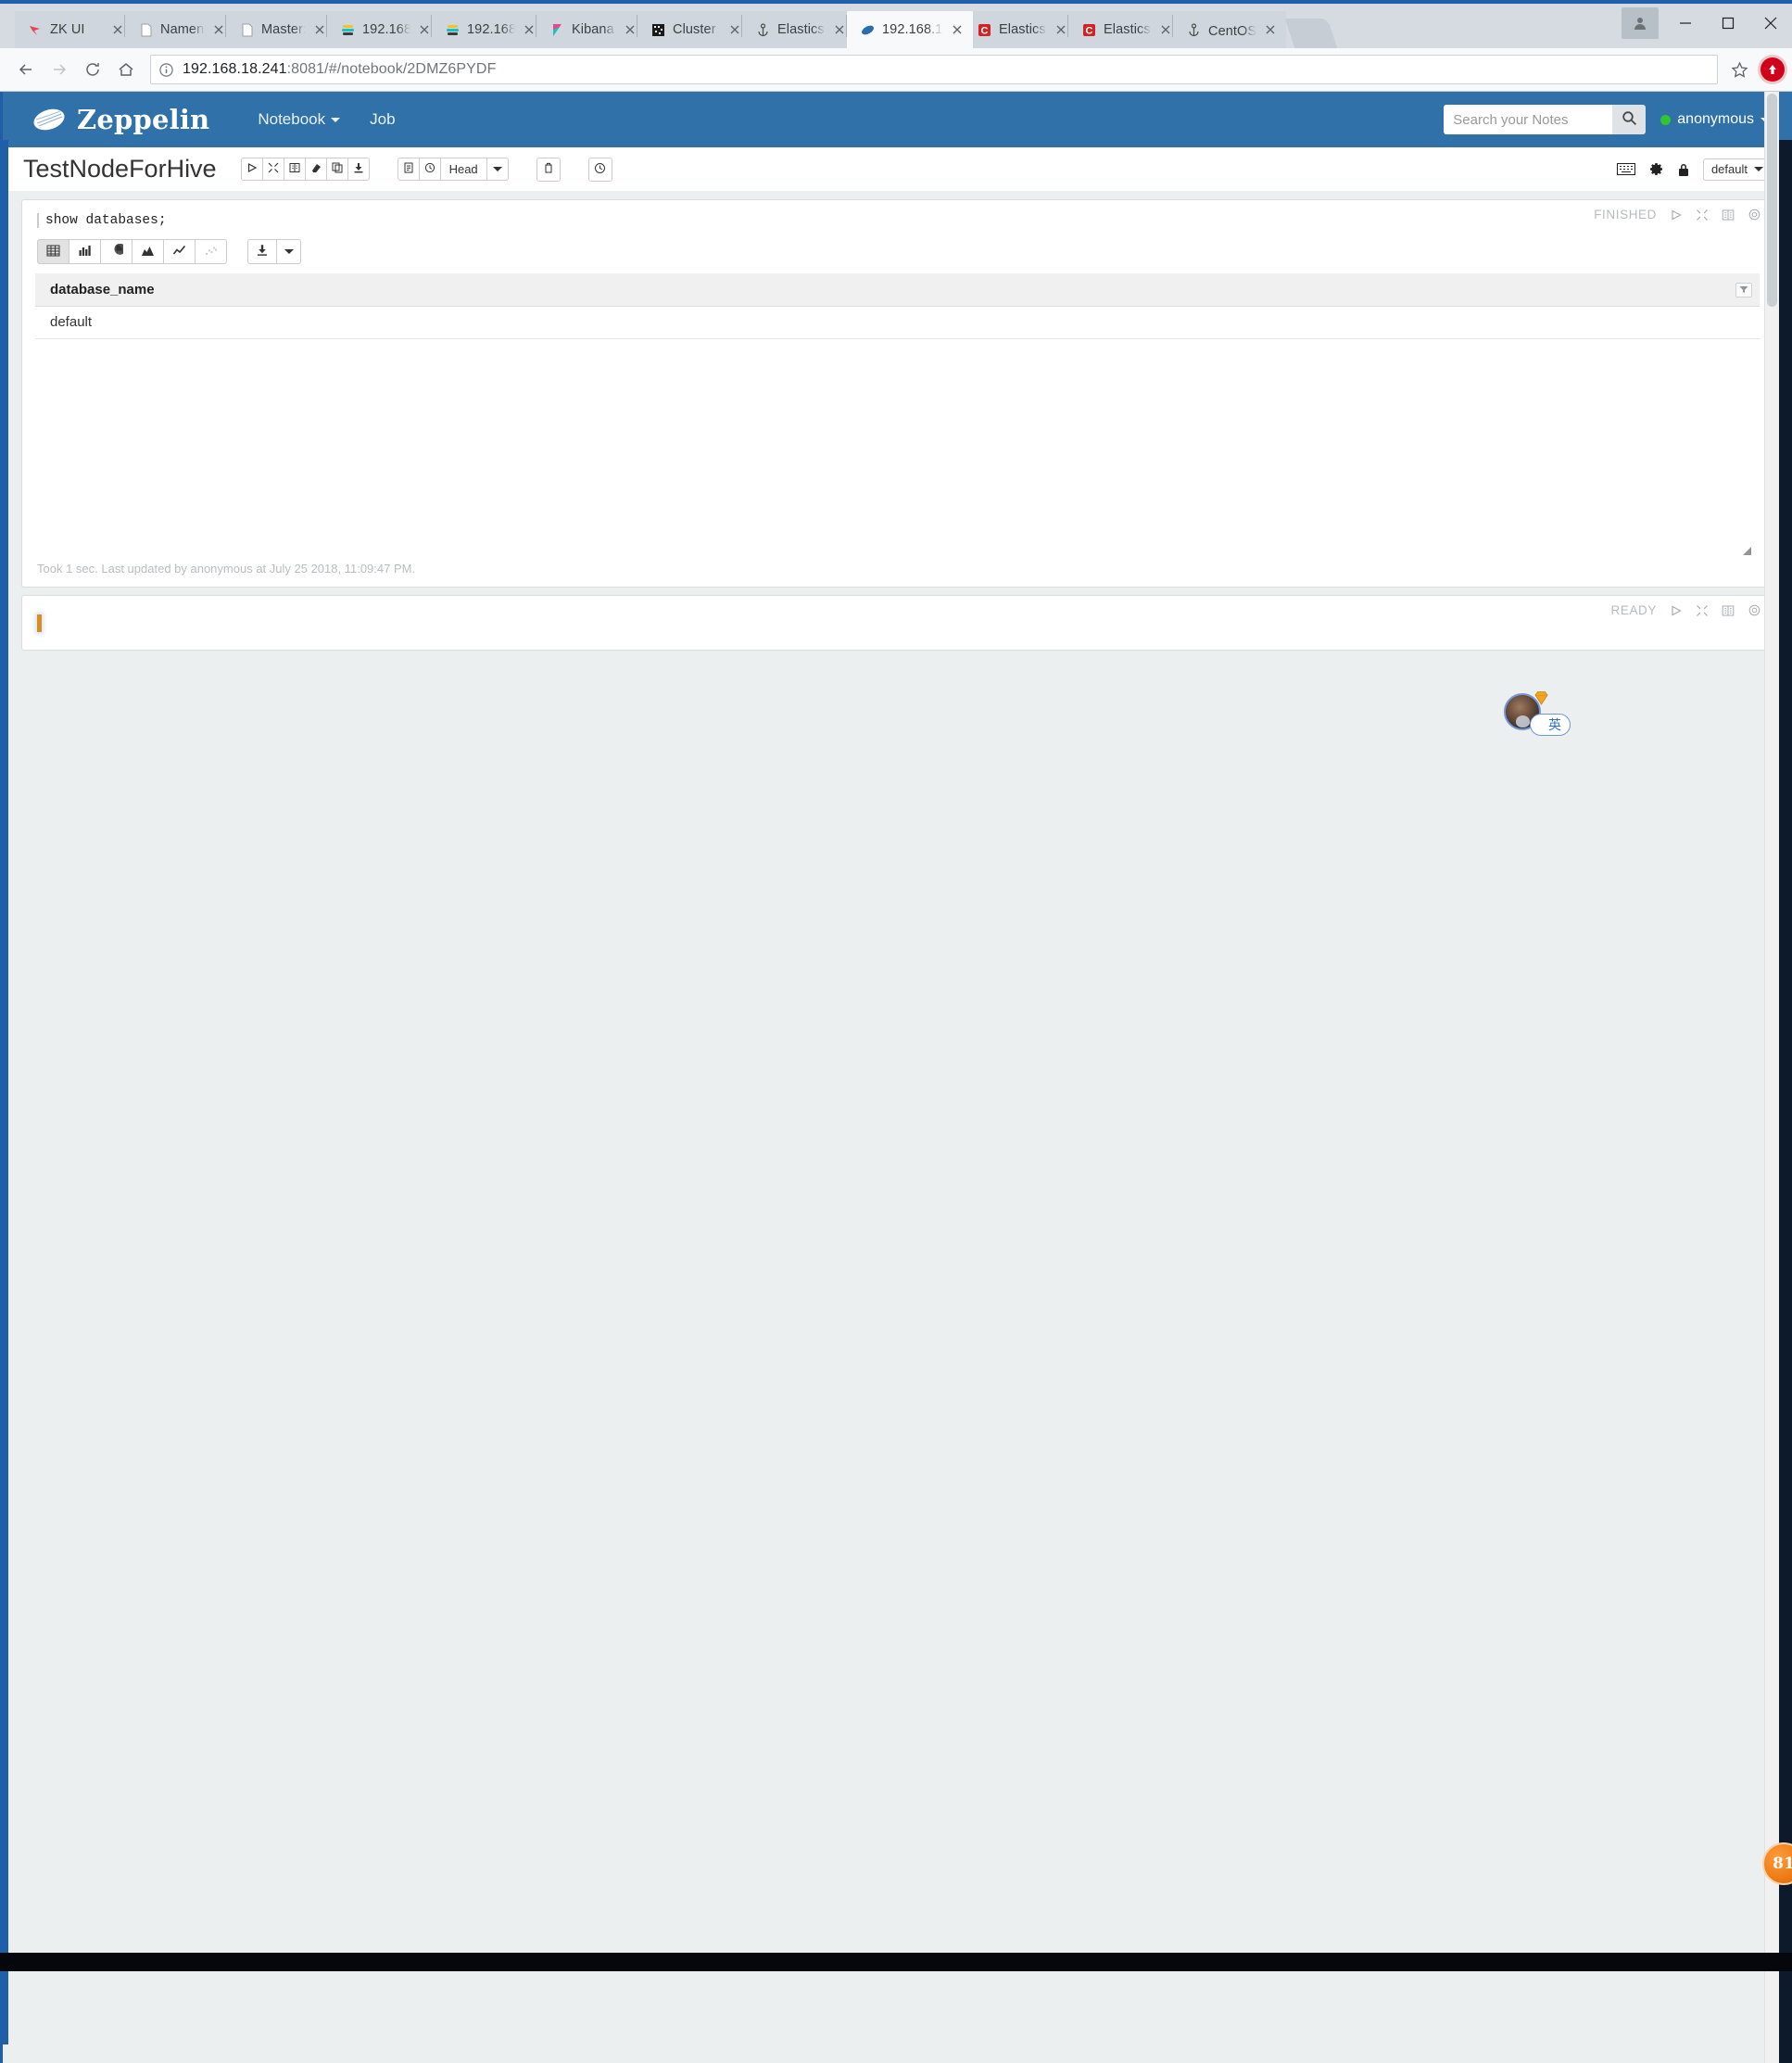 The width and height of the screenshot is (1792, 2063). Describe the element at coordinates (179, 29) in the screenshot. I see `browser-tab-1: Namenode inf` at that location.